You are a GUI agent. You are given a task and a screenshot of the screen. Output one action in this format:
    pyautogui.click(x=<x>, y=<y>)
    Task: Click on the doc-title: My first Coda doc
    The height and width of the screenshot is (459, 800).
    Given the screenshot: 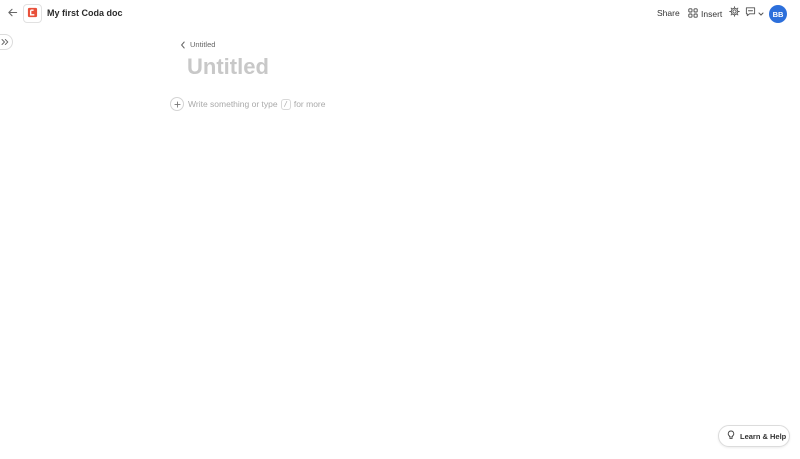 What is the action you would take?
    pyautogui.click(x=85, y=13)
    